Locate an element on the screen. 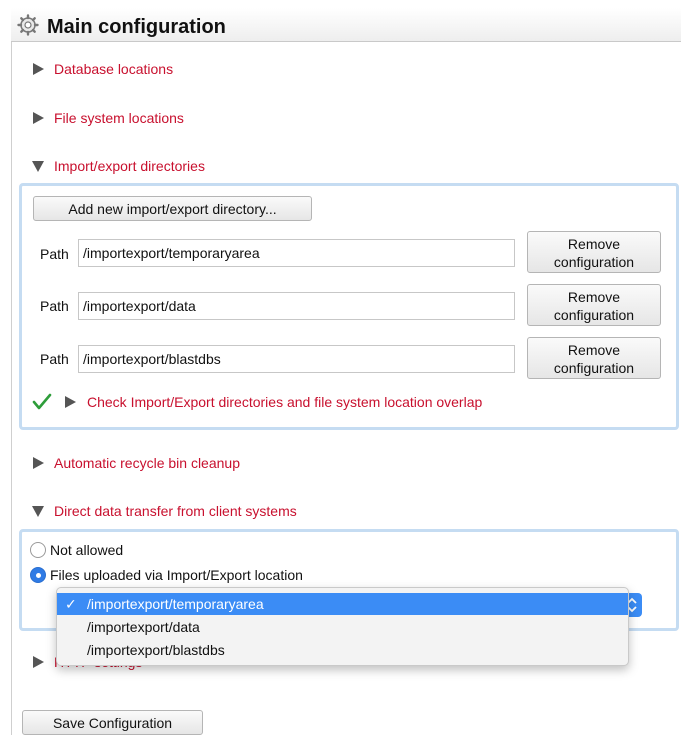 The width and height of the screenshot is (681, 735). radio-not-allowed: Not allowed is located at coordinates (76, 550).